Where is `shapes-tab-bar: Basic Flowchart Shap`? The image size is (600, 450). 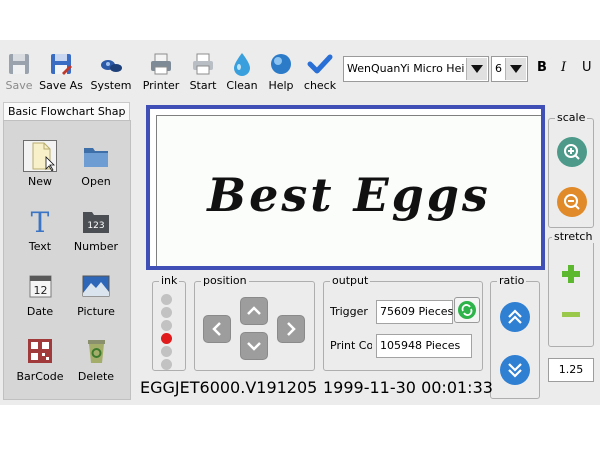 shapes-tab-bar: Basic Flowchart Shap is located at coordinates (66, 111).